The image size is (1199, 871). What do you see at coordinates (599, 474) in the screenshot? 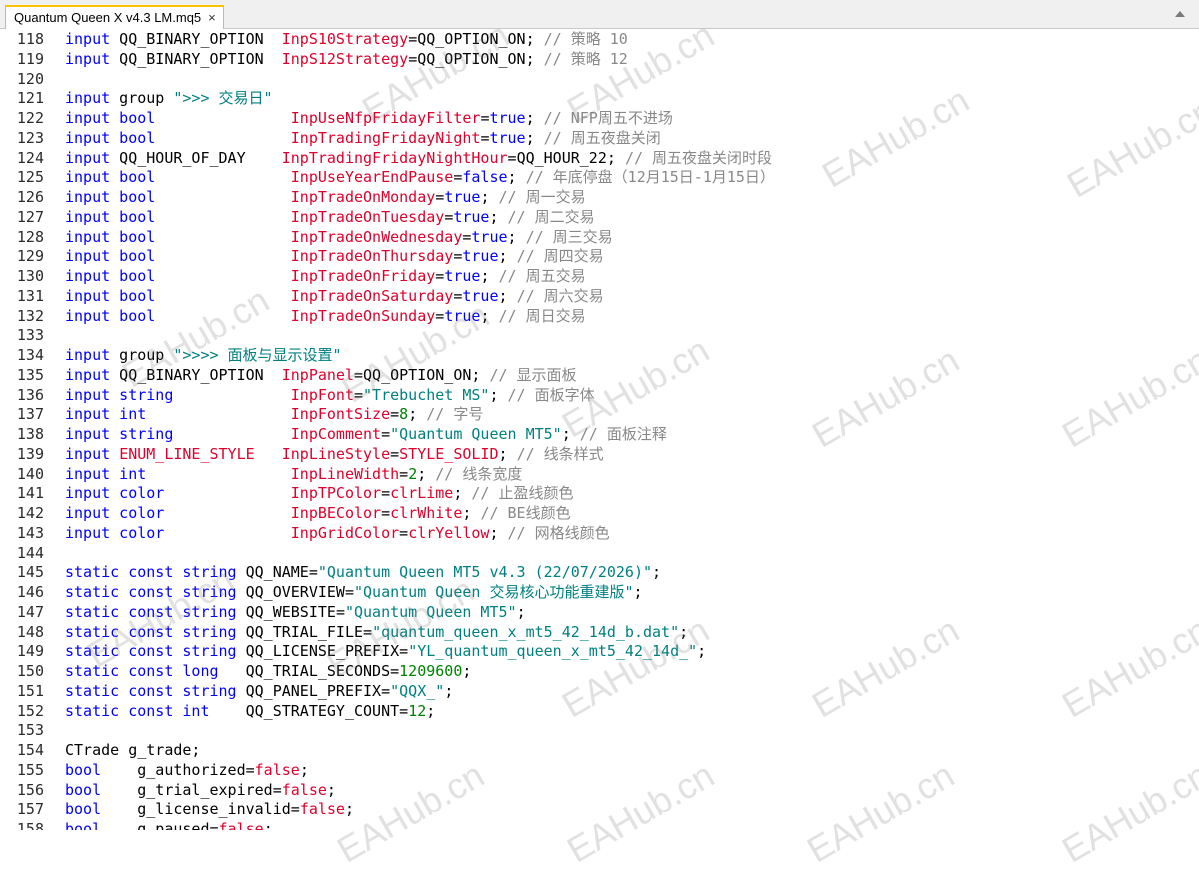
I see `code-line: 140 input int InpLineWidth=2; // 线条宽度` at bounding box center [599, 474].